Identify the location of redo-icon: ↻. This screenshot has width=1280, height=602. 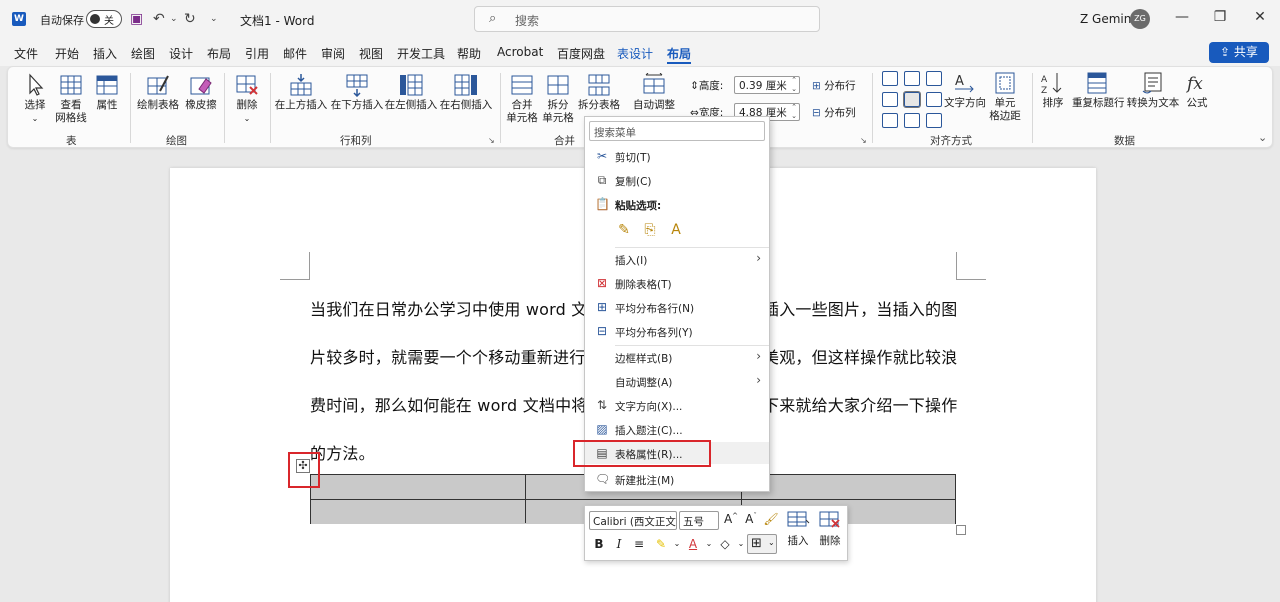
(190, 19).